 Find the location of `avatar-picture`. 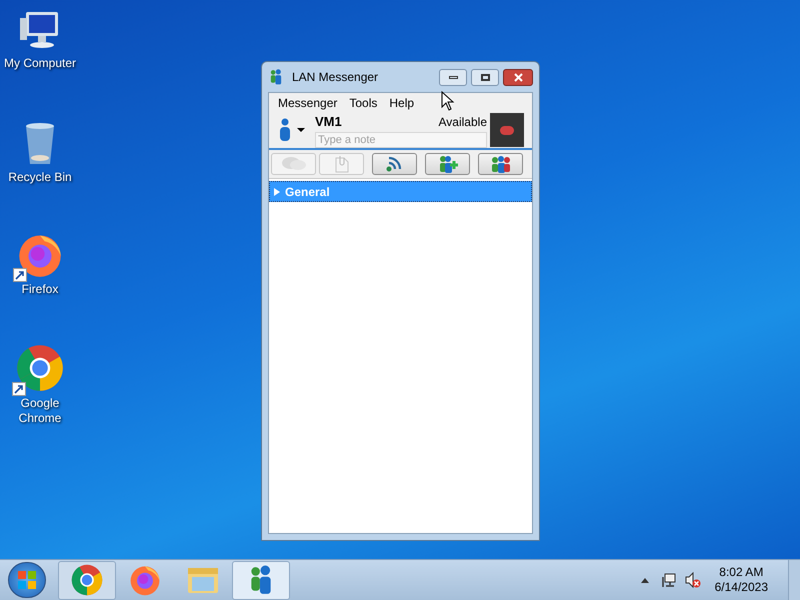

avatar-picture is located at coordinates (507, 130).